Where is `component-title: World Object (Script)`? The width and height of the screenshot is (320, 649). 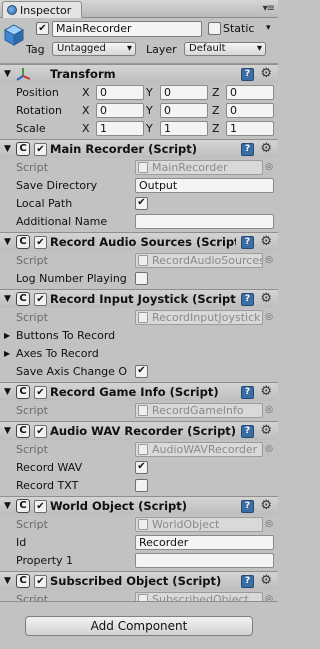
component-title: World Object (Script) is located at coordinates (119, 506).